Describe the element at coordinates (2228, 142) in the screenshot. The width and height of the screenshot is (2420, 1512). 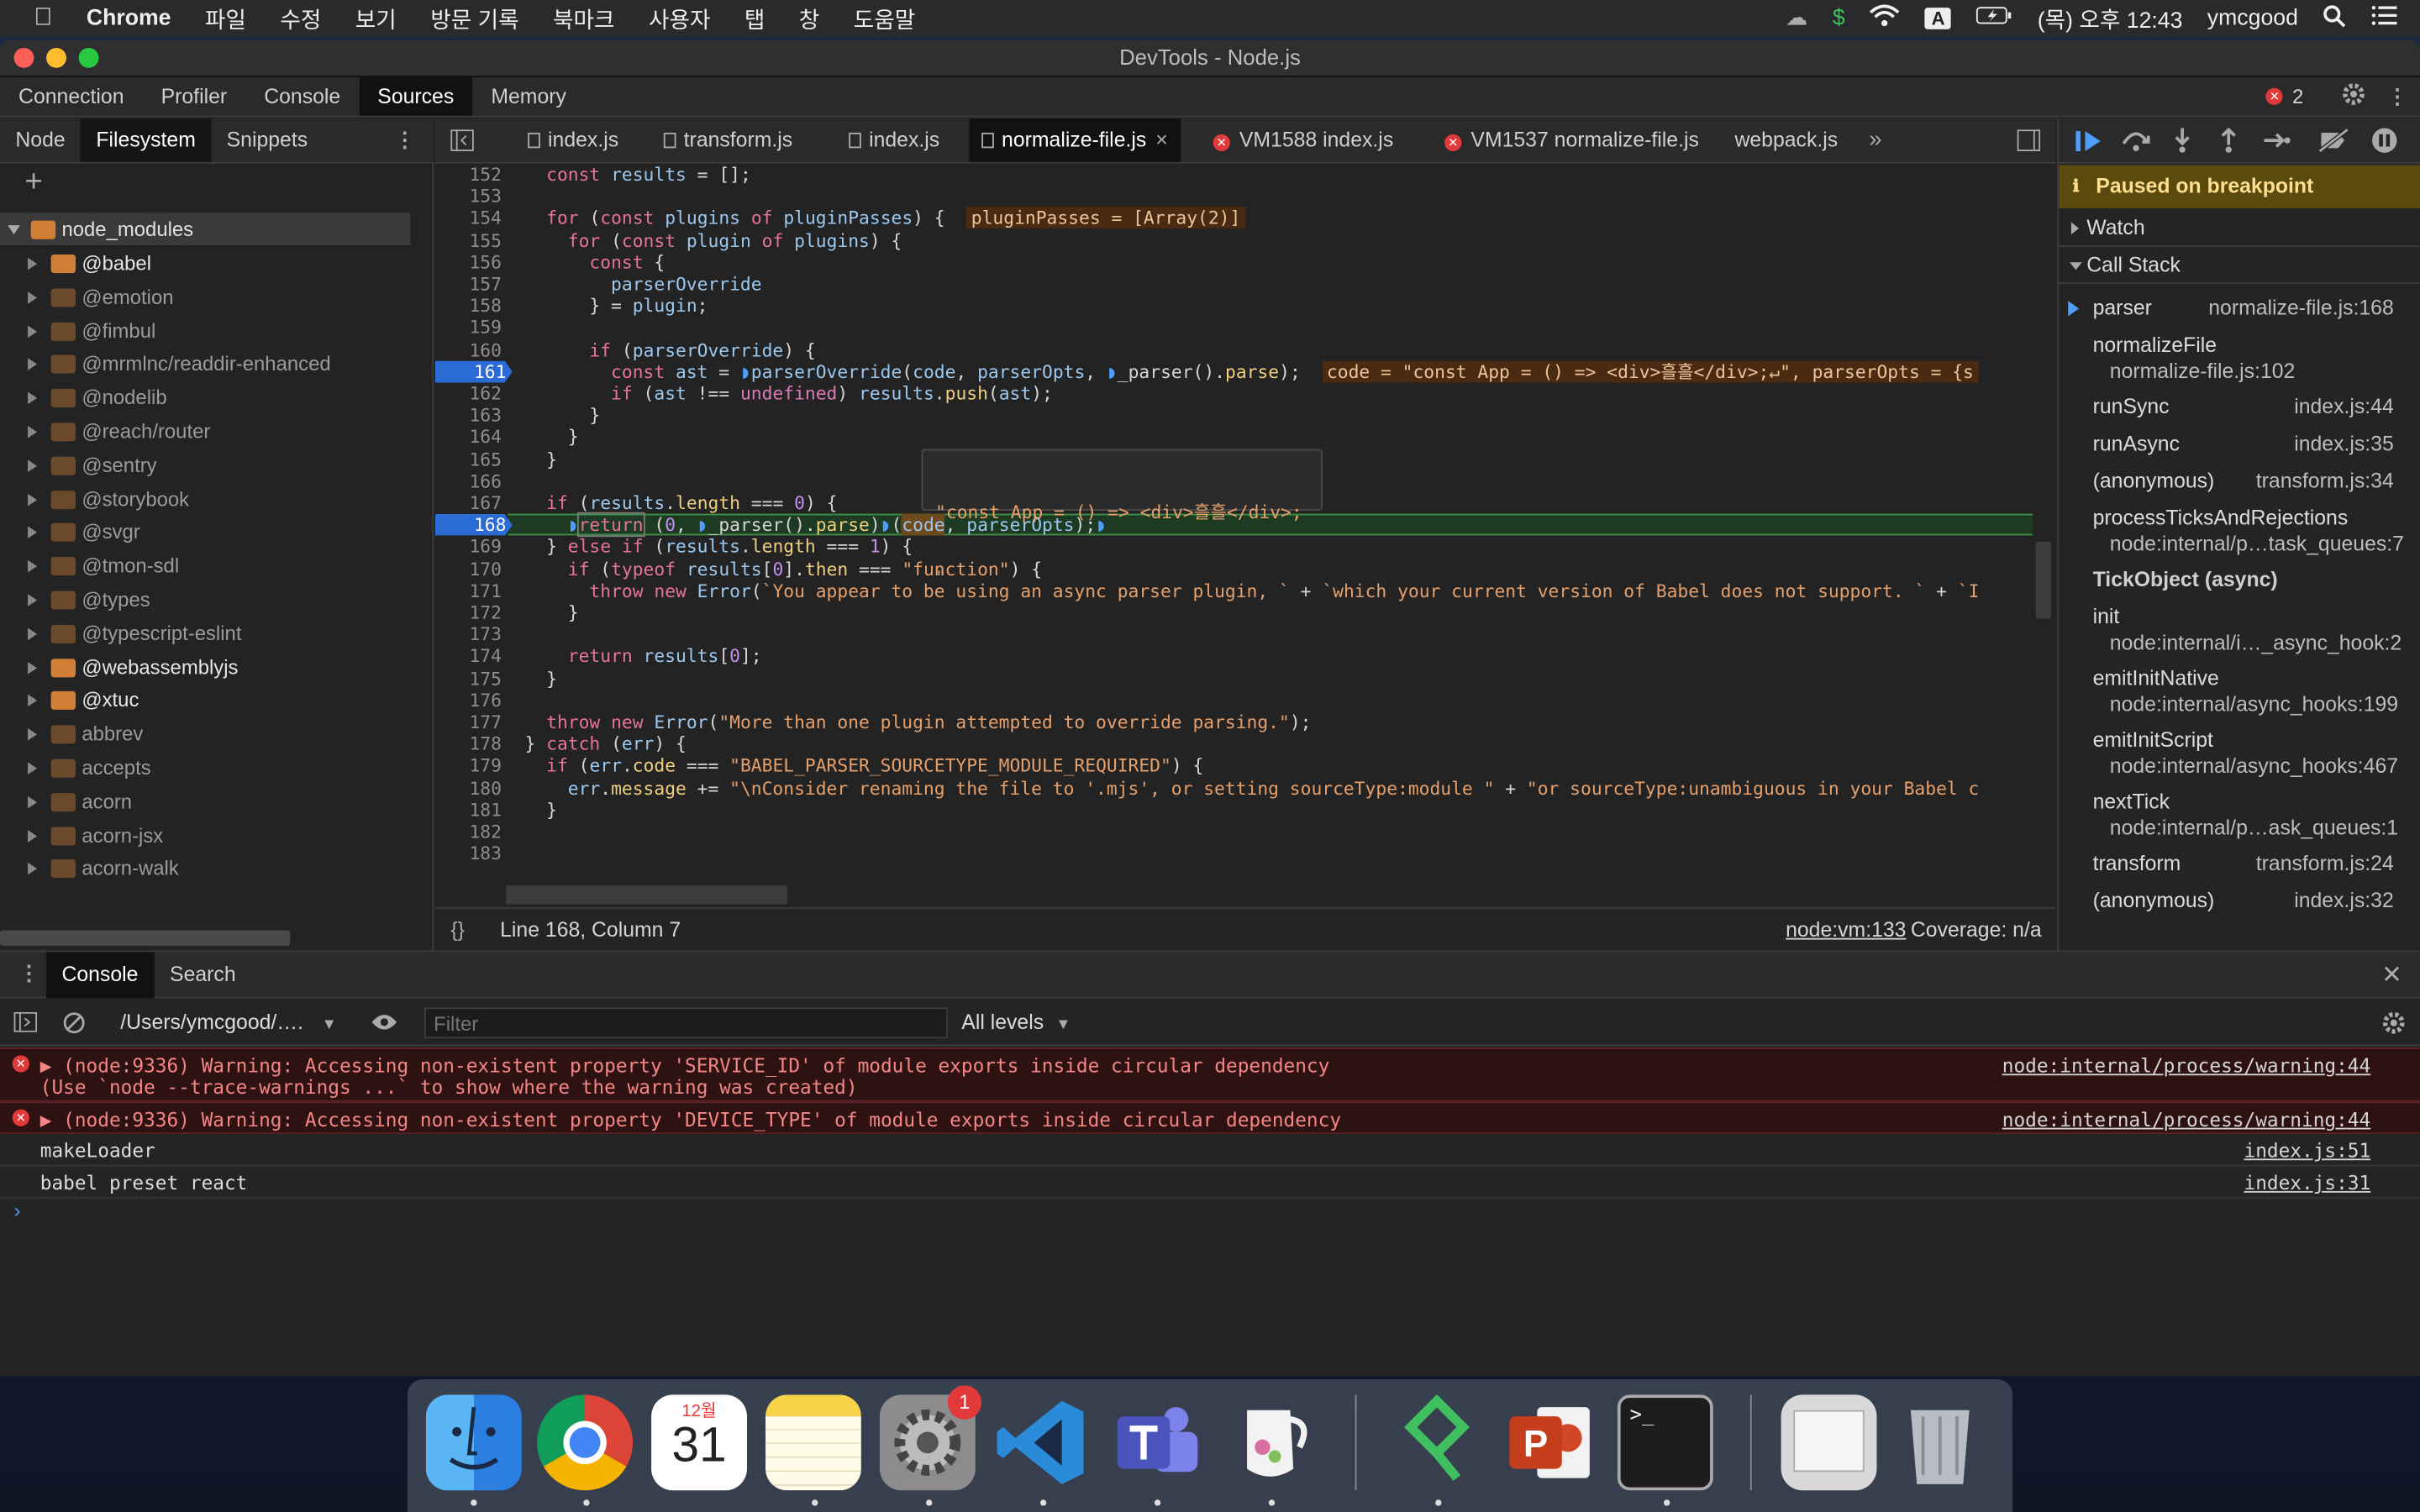
I see `step-out-icon` at that location.